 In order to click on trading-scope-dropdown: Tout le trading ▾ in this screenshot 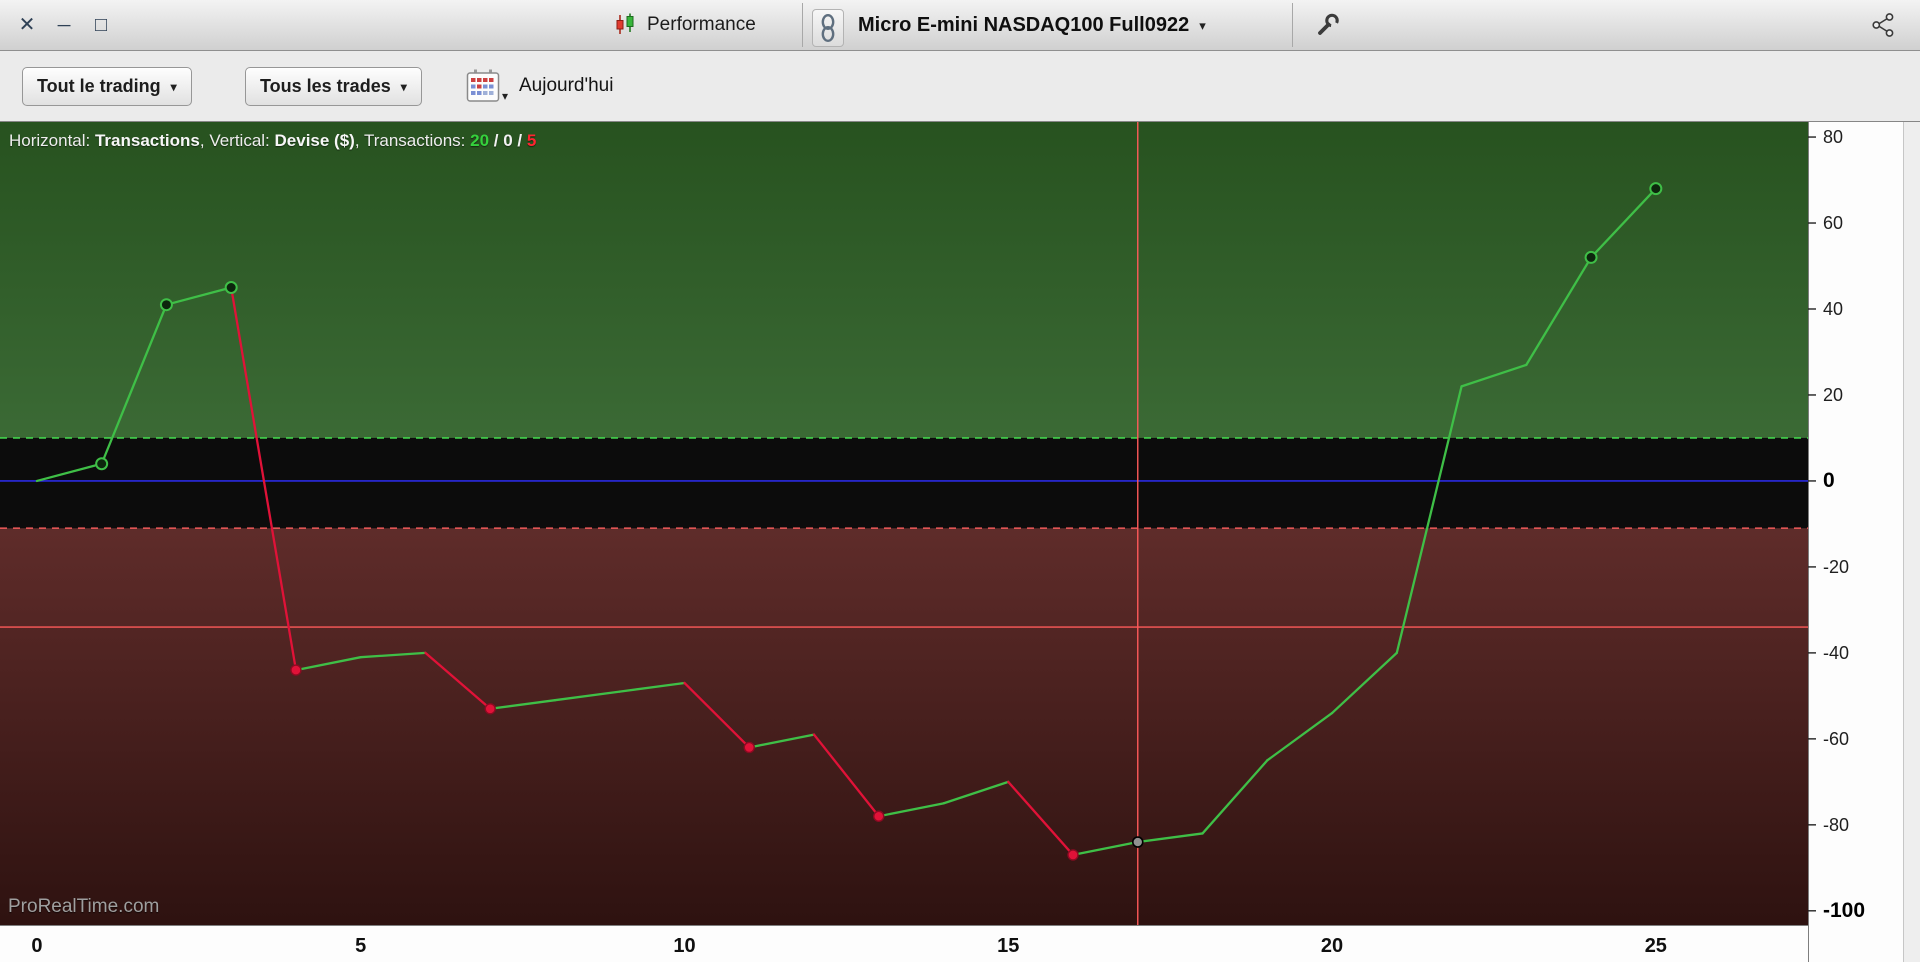, I will do `click(107, 86)`.